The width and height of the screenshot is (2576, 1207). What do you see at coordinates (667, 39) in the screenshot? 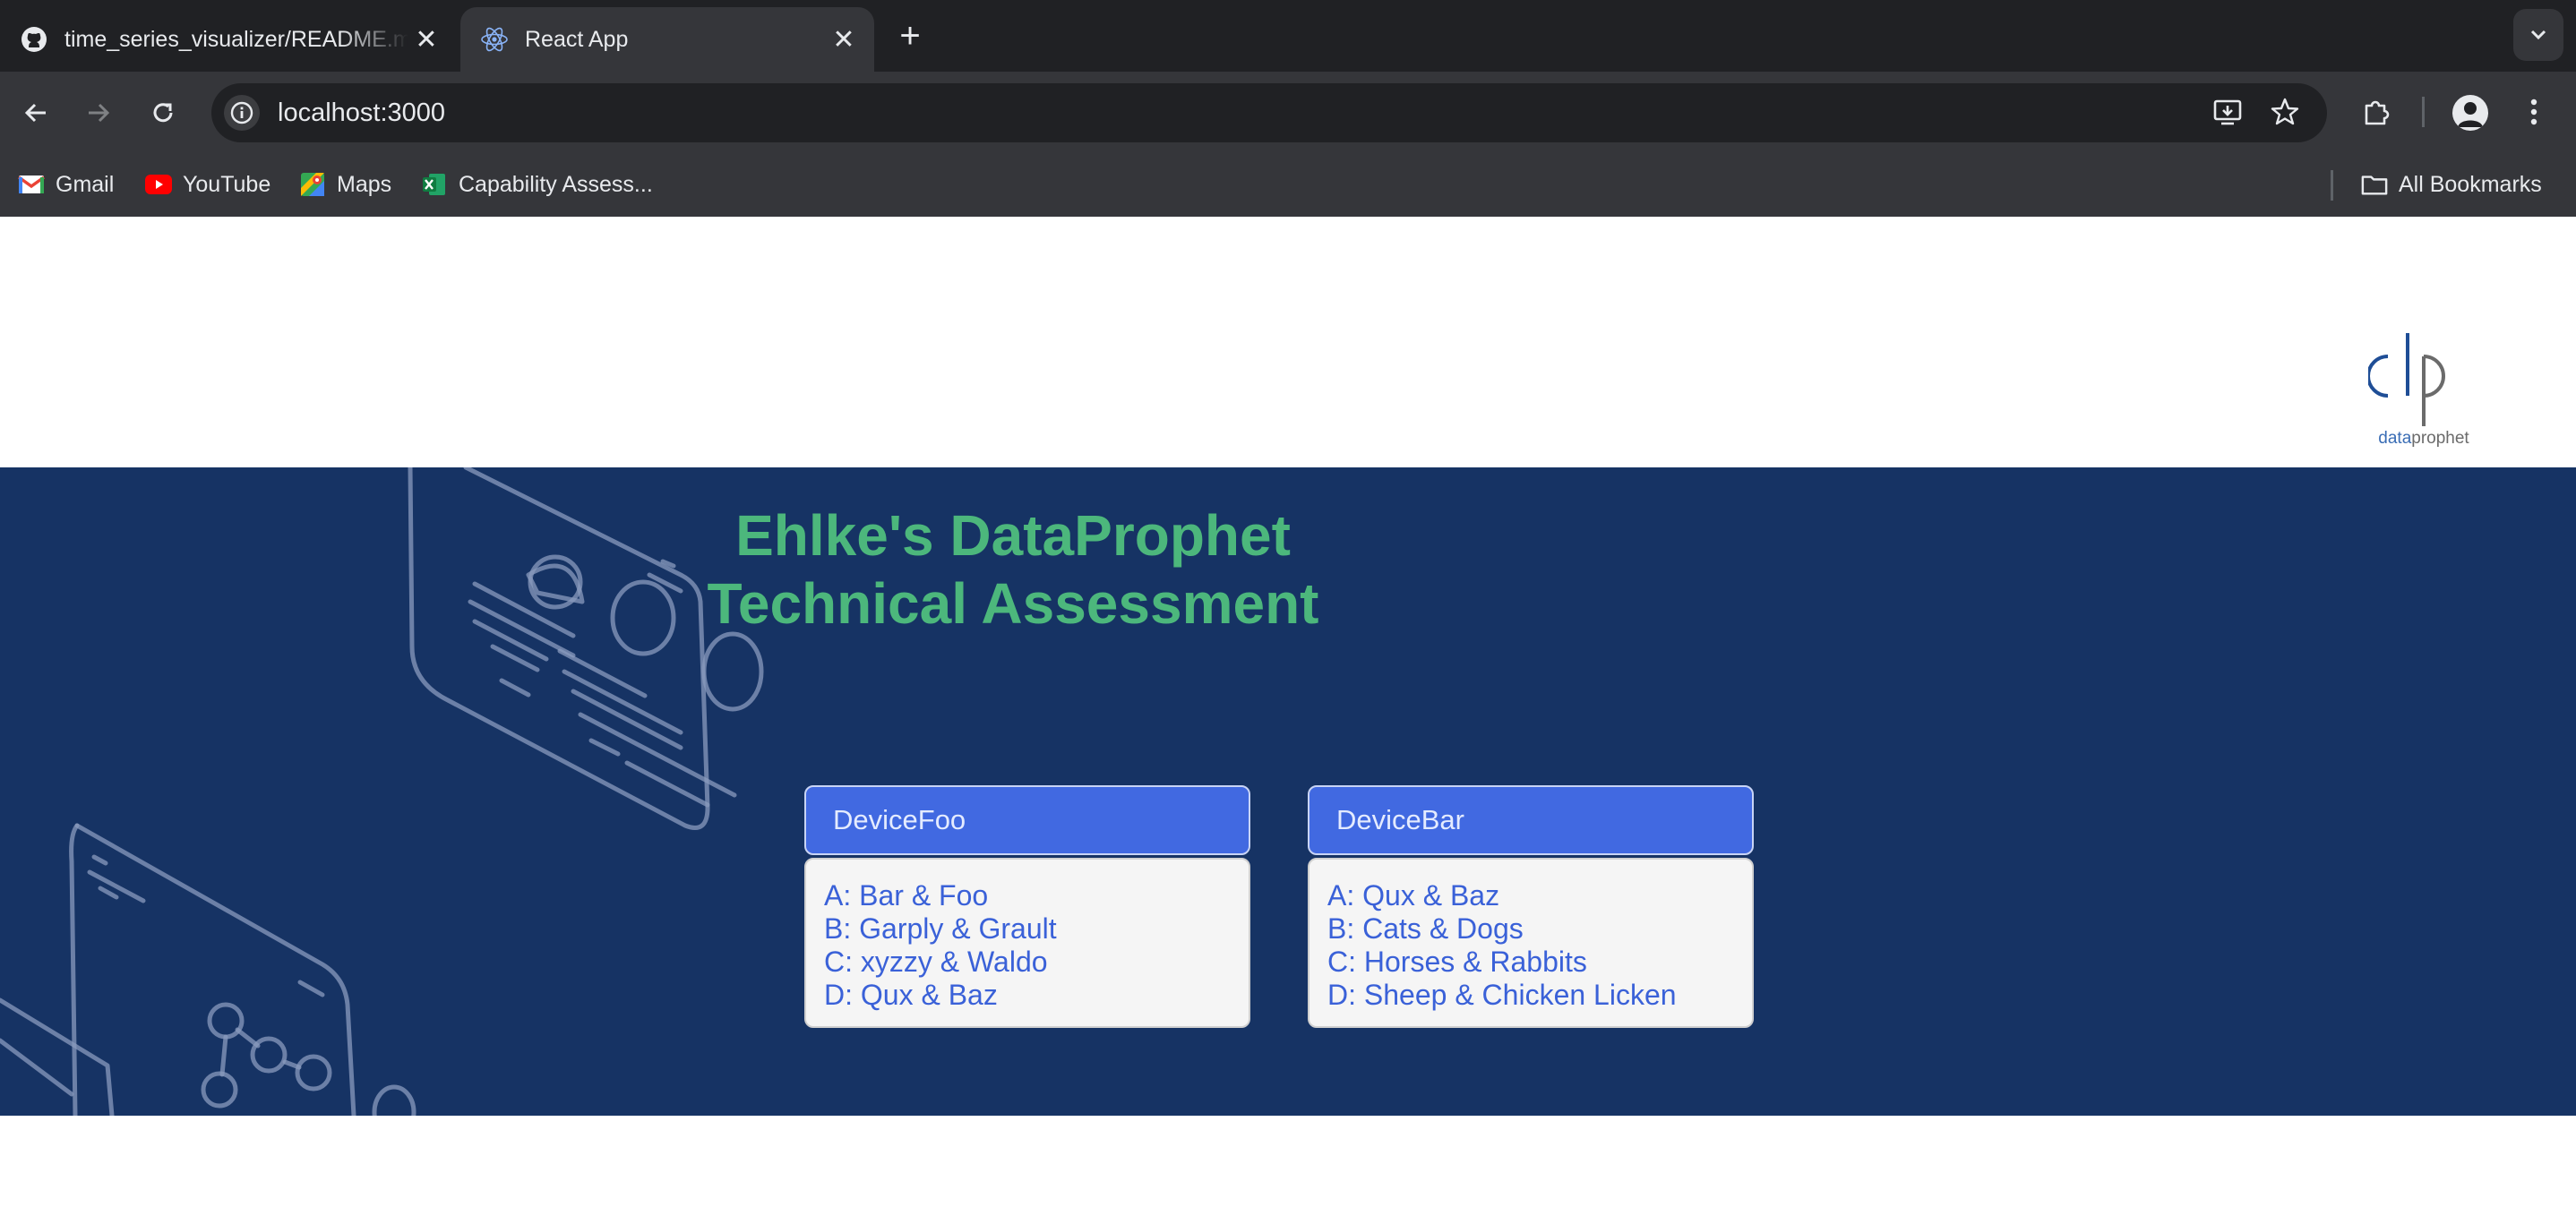
I see `tab-react-app: React App ✕` at bounding box center [667, 39].